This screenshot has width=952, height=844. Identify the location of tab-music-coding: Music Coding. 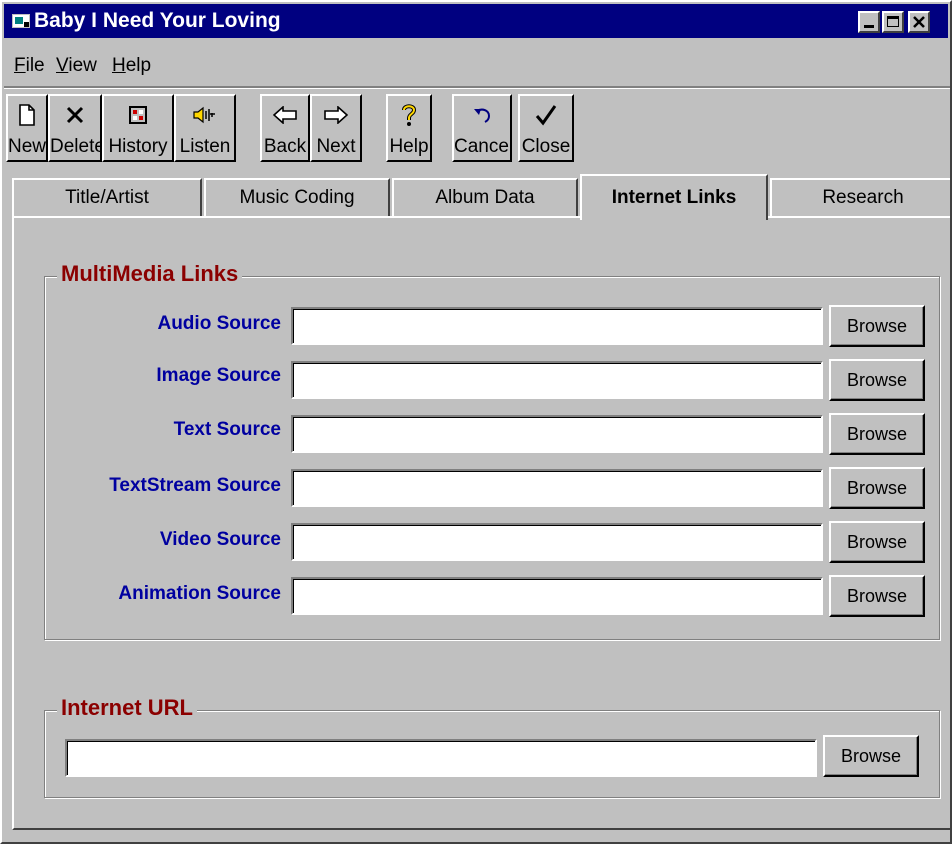
(297, 197).